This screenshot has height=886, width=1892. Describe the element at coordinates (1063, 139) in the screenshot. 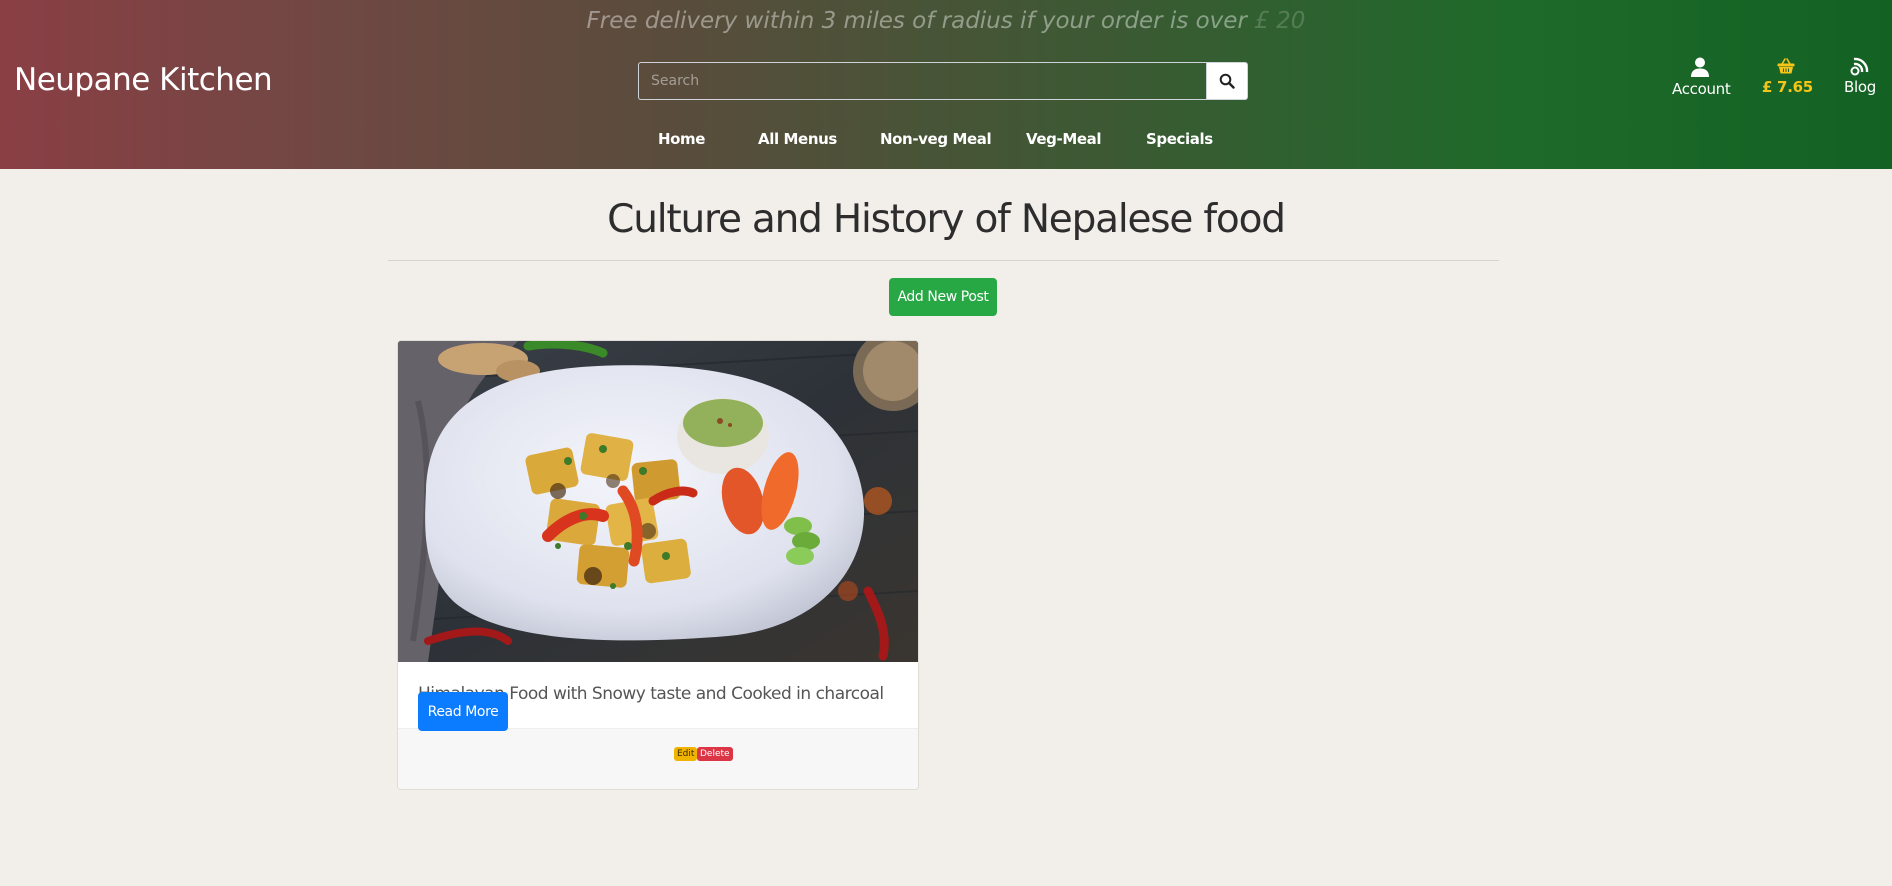

I see `nav-veg-meal: Veg-Meal` at that location.